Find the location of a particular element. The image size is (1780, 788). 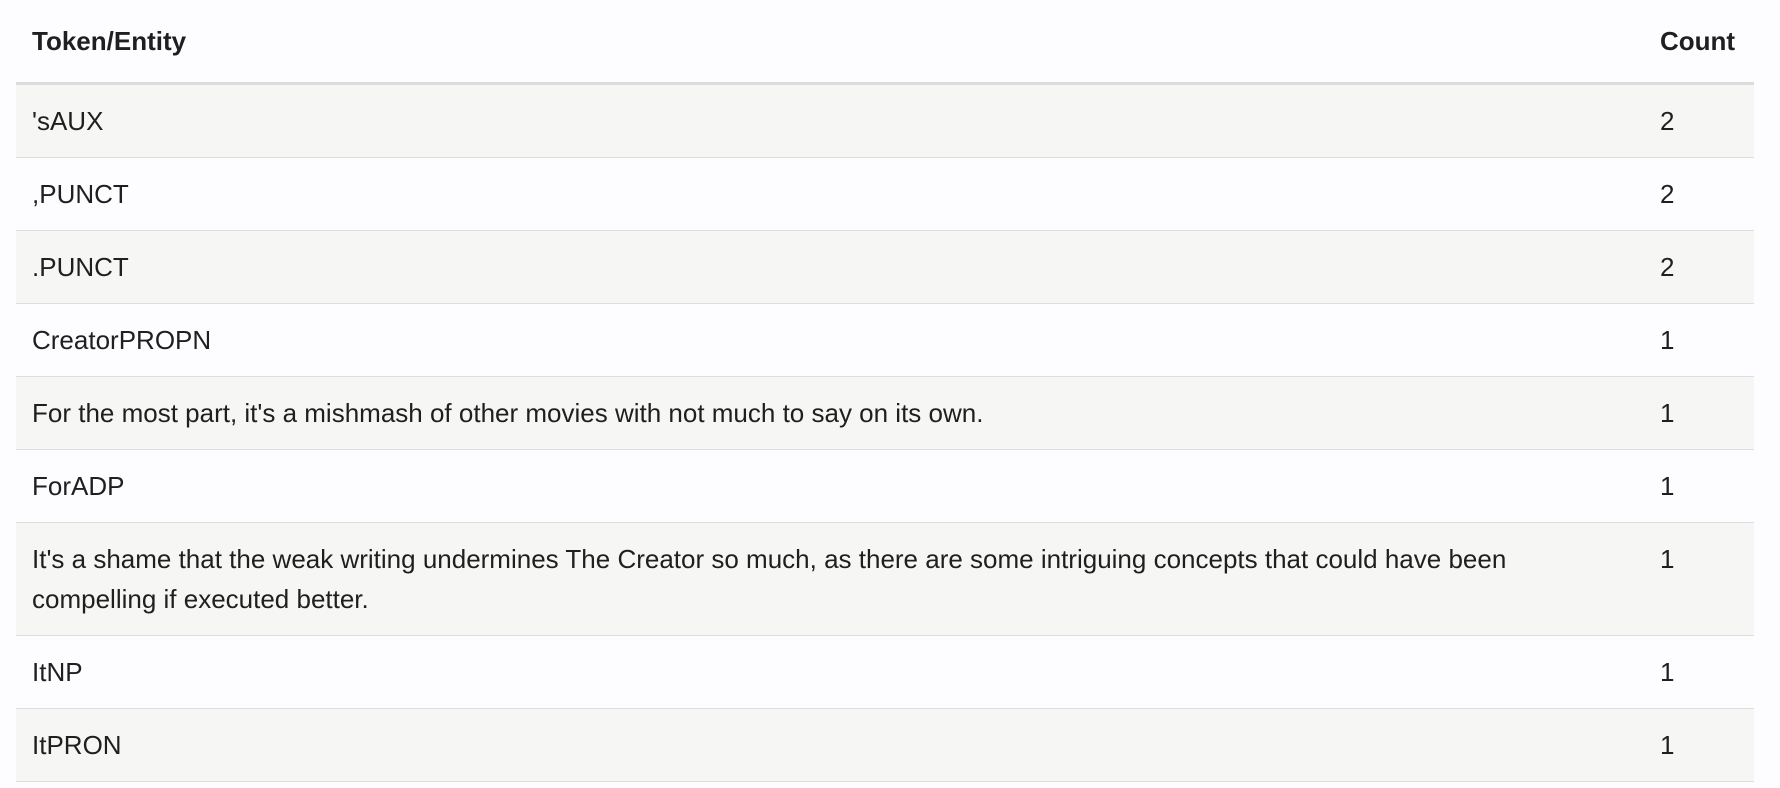

token-cell: ,PUNCT is located at coordinates (830, 194).